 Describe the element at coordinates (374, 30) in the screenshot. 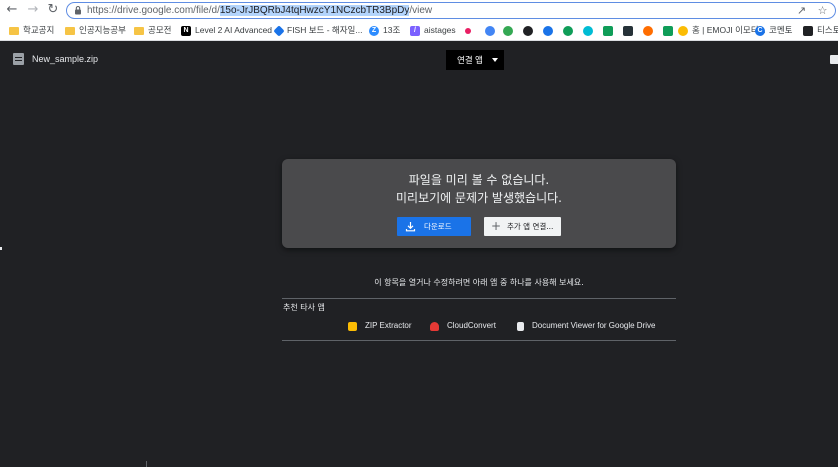

I see `z-icon: Z` at that location.